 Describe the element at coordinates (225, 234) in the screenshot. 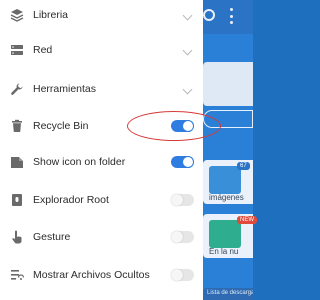

I see `cloud-icon` at that location.